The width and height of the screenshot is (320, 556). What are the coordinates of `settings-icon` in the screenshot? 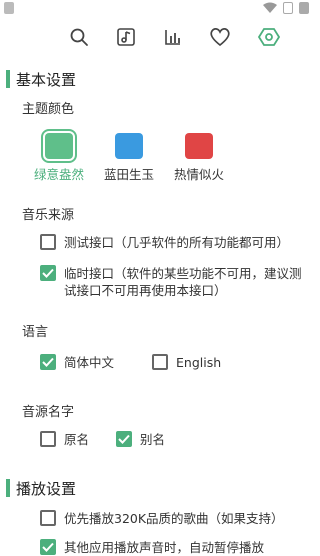 It's located at (269, 37).